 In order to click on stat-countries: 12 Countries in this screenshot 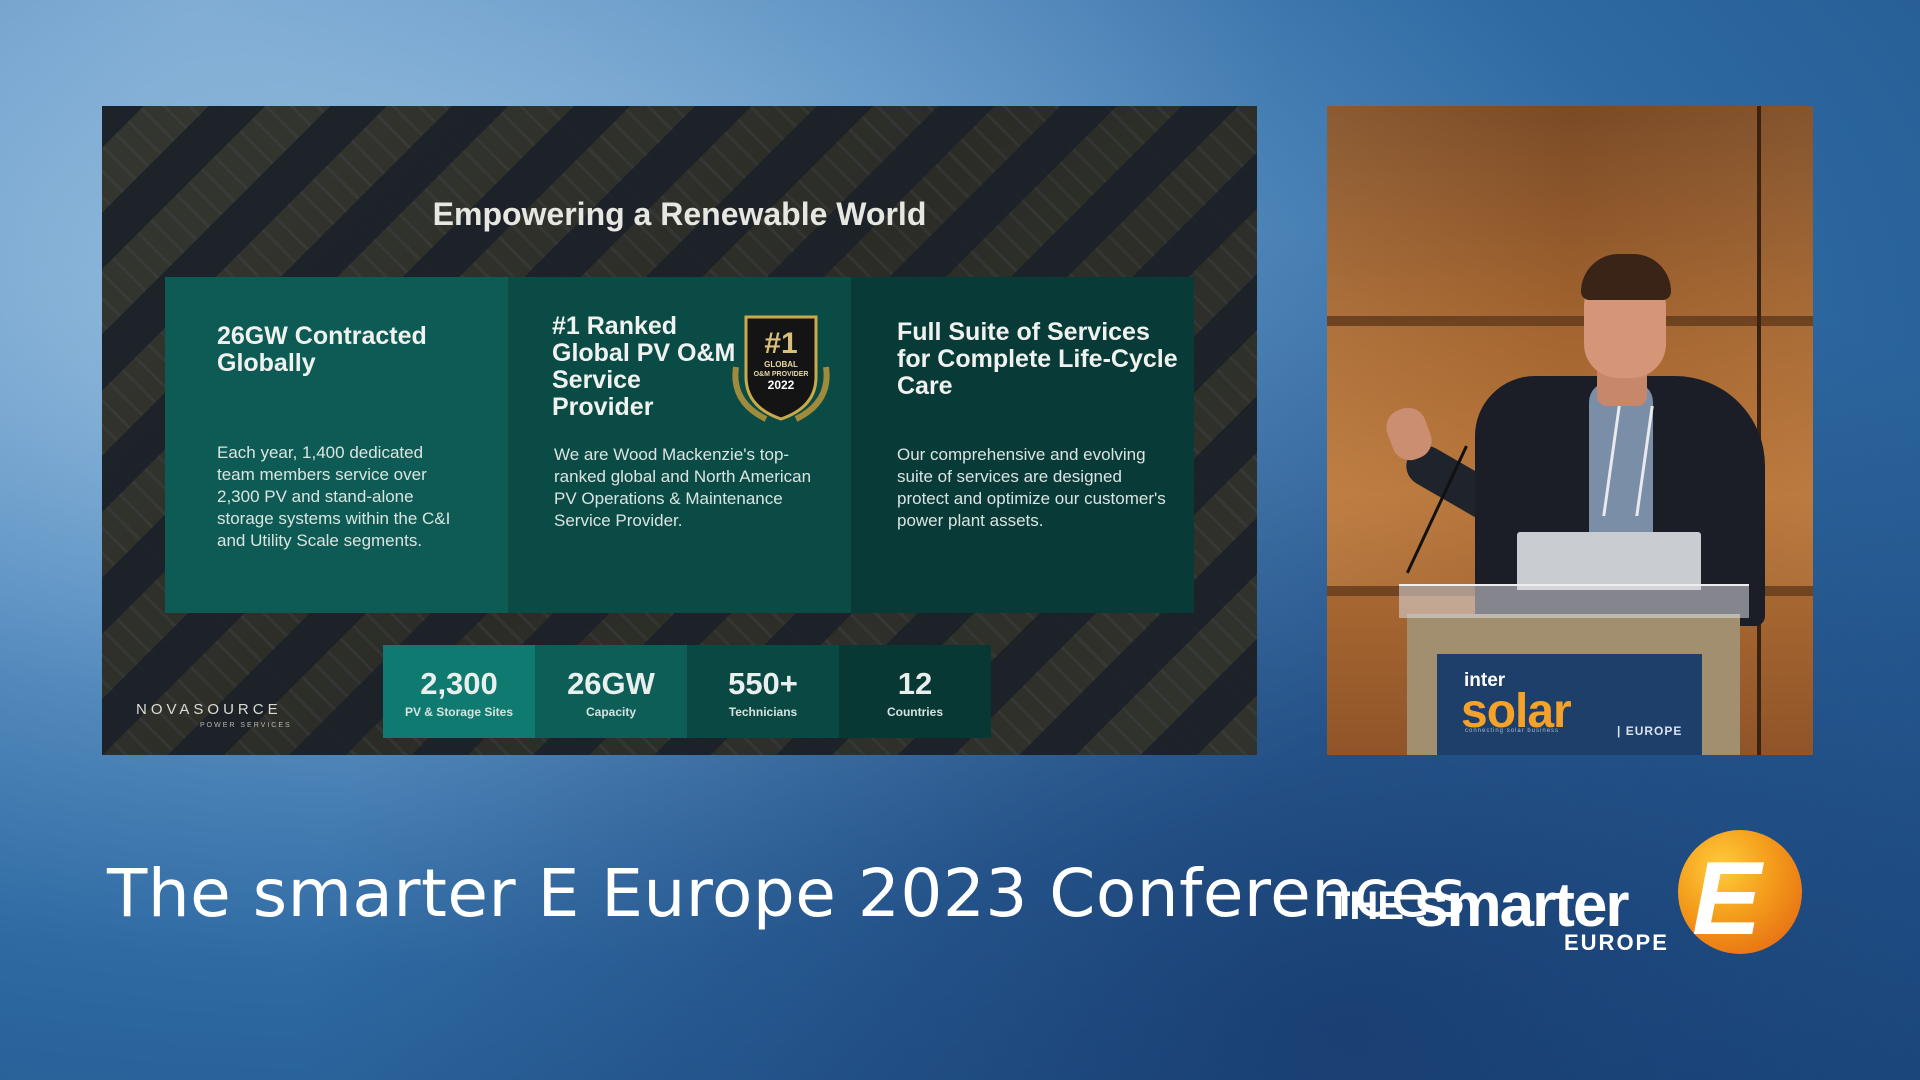, I will do `click(915, 691)`.